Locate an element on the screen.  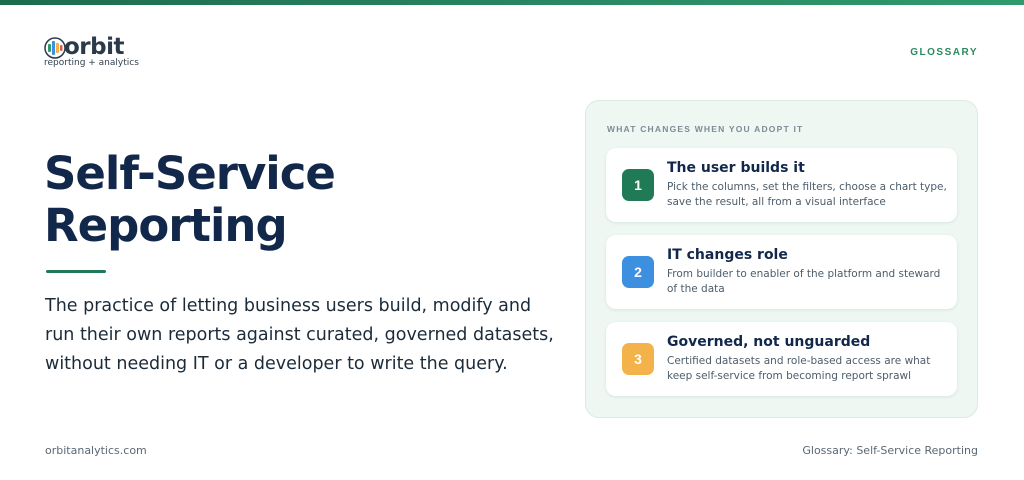
footer-website-link: orbitanalytics.com is located at coordinates (96, 450).